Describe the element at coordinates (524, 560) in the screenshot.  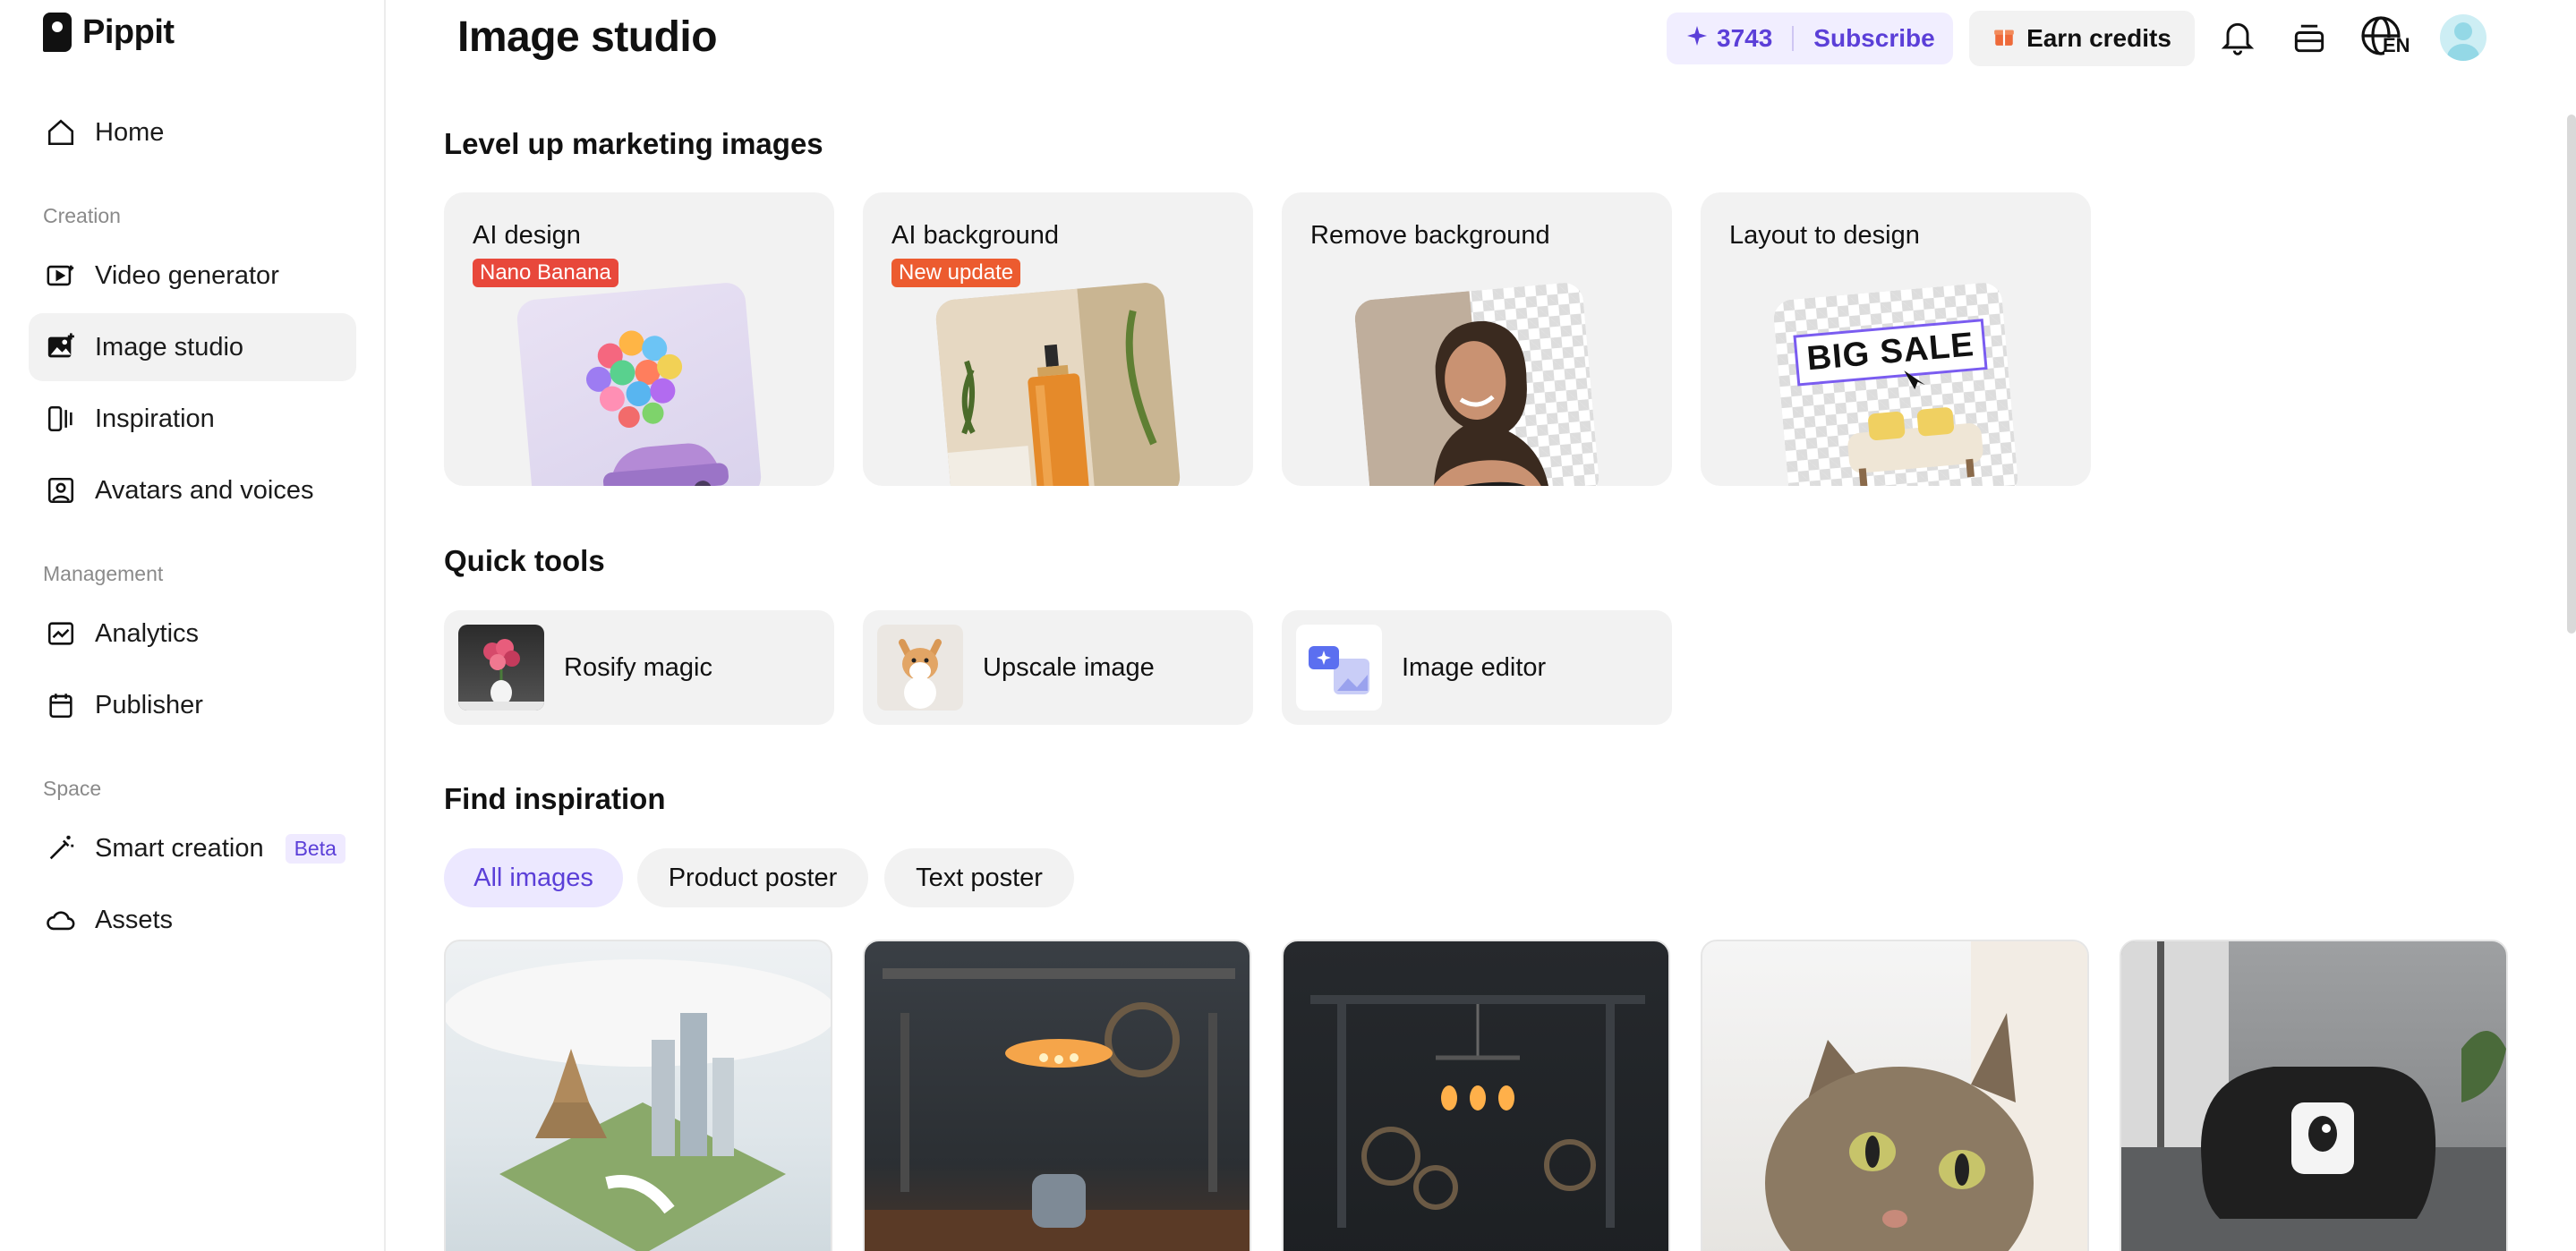
I see `quick-tools-title: Quick tools` at that location.